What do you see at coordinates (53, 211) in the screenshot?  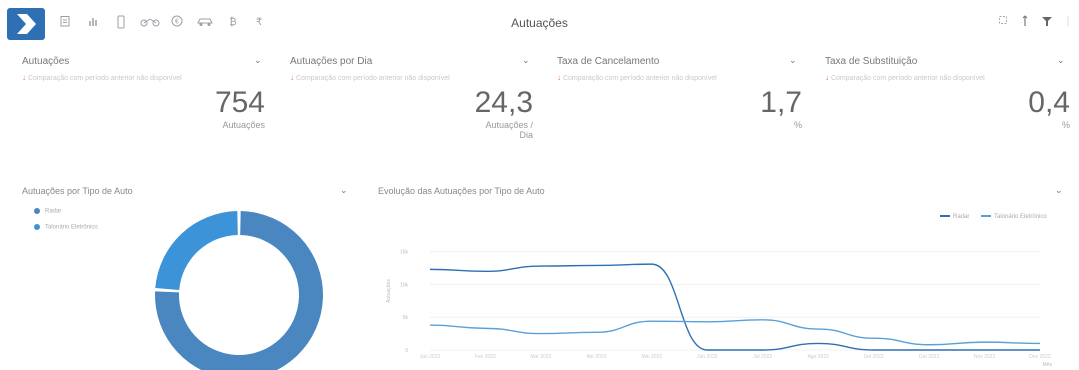 I see `legend-label: Radar` at bounding box center [53, 211].